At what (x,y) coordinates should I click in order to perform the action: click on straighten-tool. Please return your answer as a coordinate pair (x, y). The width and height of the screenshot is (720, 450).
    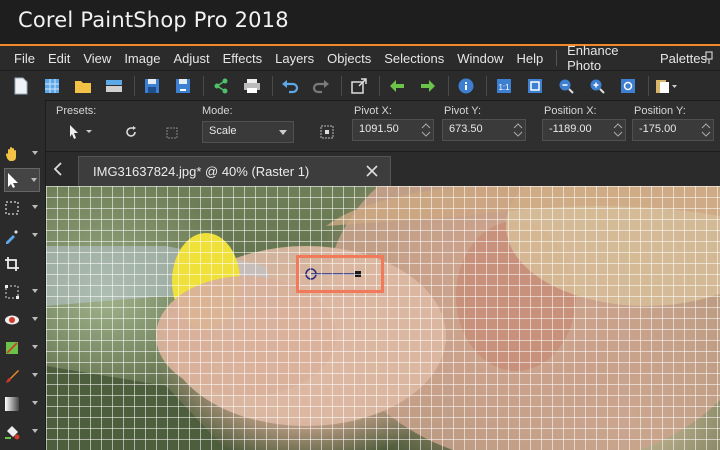
    Looking at the image, I should click on (22, 348).